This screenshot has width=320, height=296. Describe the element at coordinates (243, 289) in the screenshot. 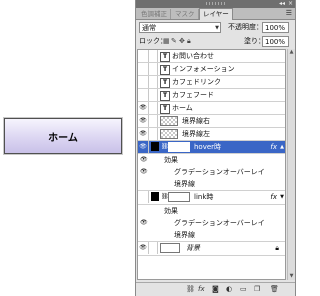

I see `new-group-icon: ▭` at that location.